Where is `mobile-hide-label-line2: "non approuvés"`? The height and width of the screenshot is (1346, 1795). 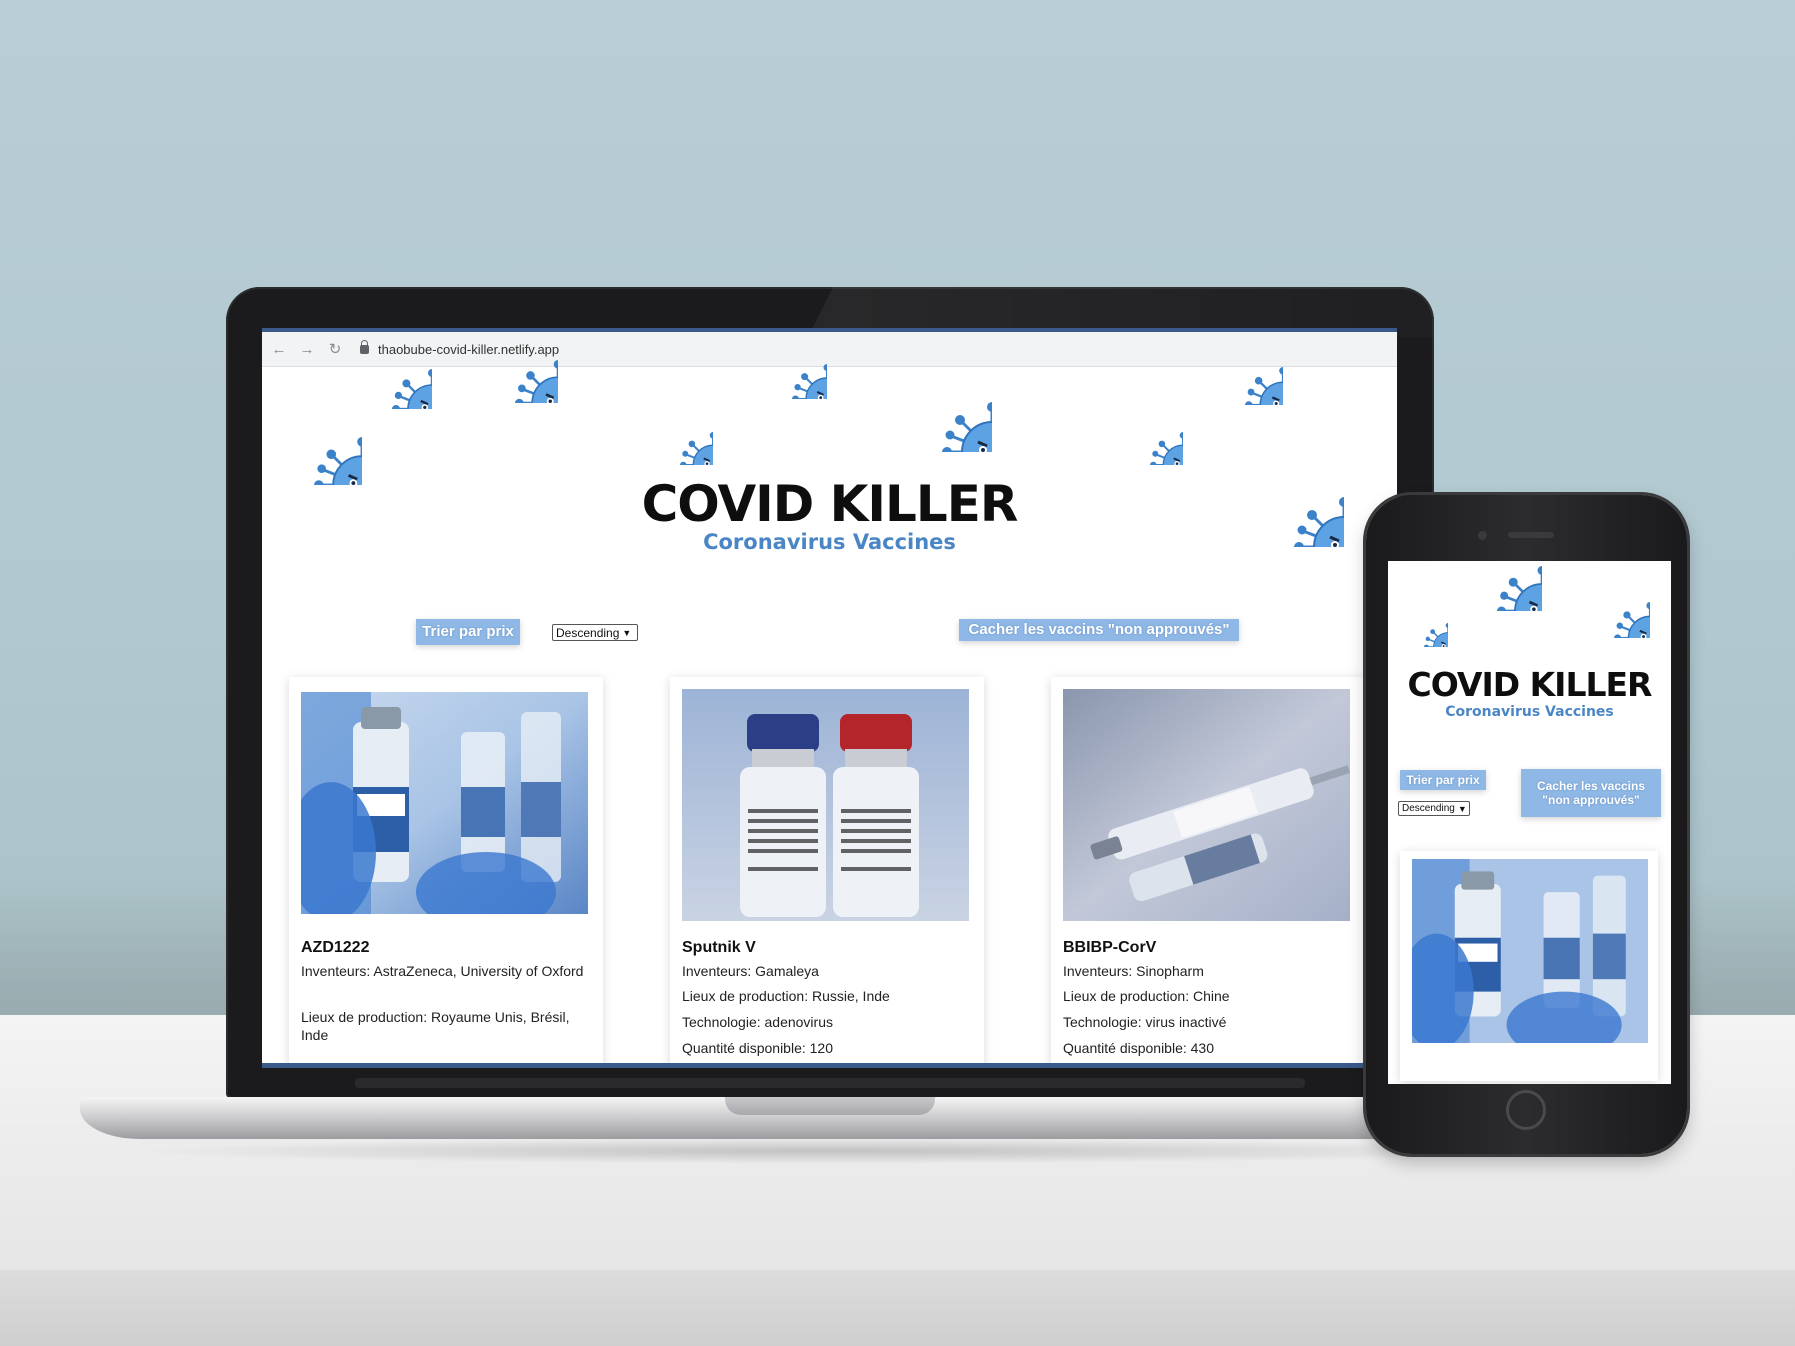
mobile-hide-label-line2: "non approuvés" is located at coordinates (1591, 800).